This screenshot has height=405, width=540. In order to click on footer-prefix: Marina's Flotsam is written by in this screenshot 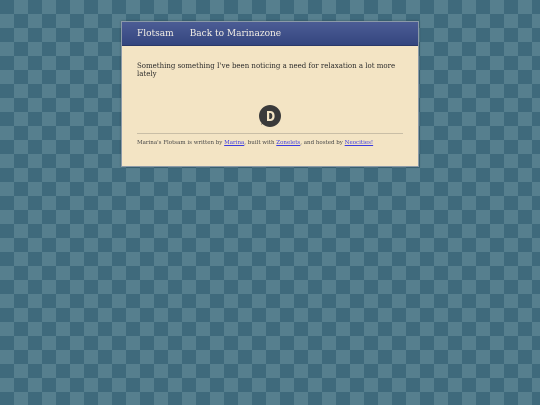, I will do `click(181, 143)`.